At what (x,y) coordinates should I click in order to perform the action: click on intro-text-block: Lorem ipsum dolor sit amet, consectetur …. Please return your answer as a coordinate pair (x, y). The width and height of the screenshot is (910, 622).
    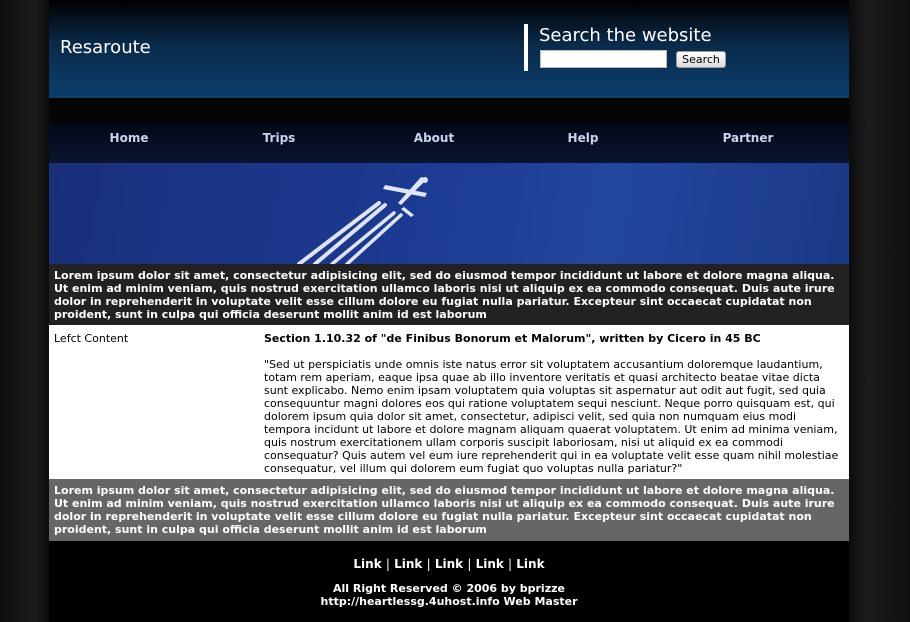
    Looking at the image, I should click on (449, 294).